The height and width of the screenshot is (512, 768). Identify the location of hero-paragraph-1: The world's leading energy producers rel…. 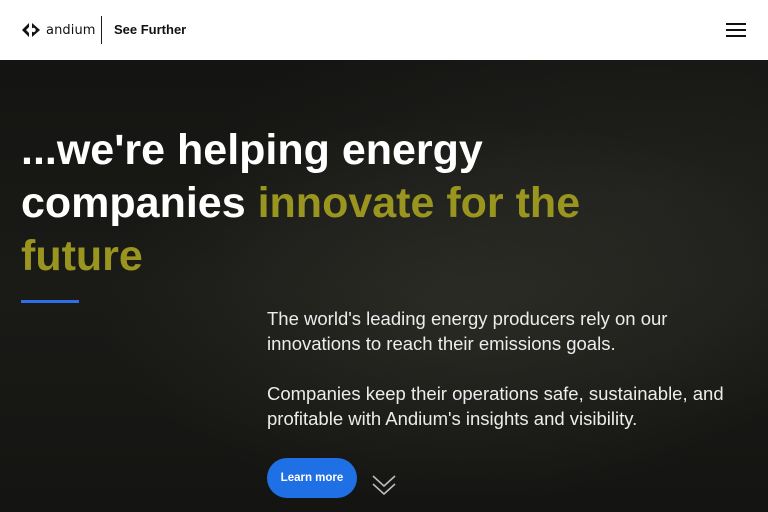
(467, 331).